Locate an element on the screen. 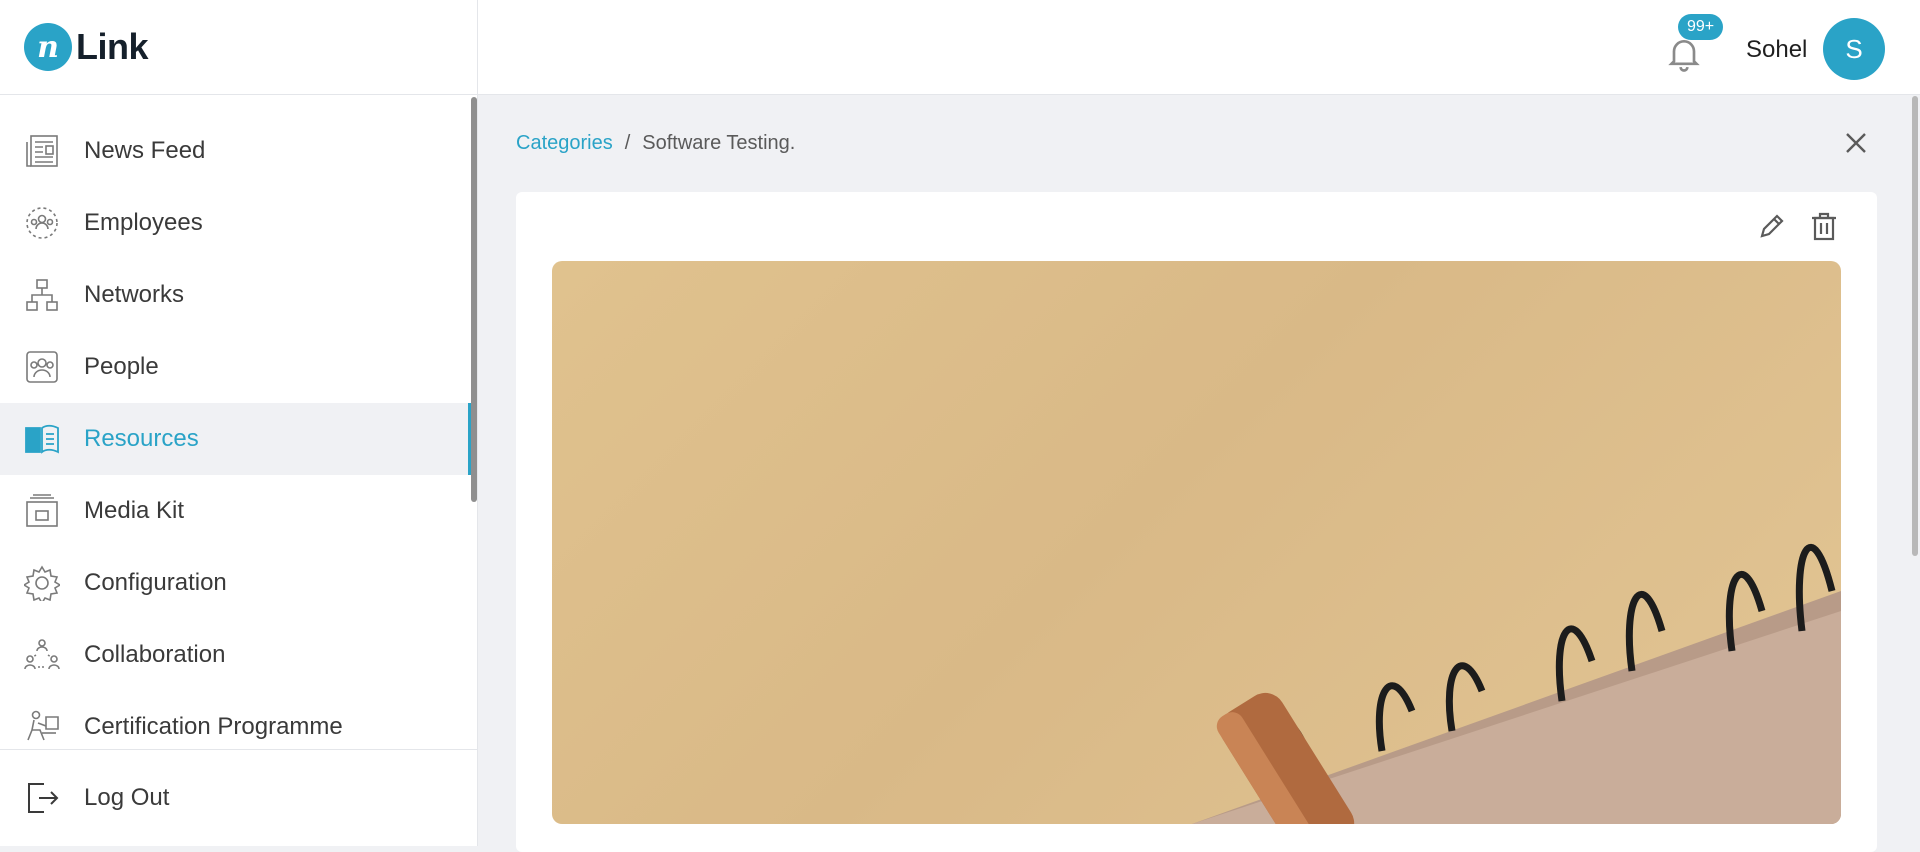 The width and height of the screenshot is (1920, 852). close-icon is located at coordinates (1856, 143).